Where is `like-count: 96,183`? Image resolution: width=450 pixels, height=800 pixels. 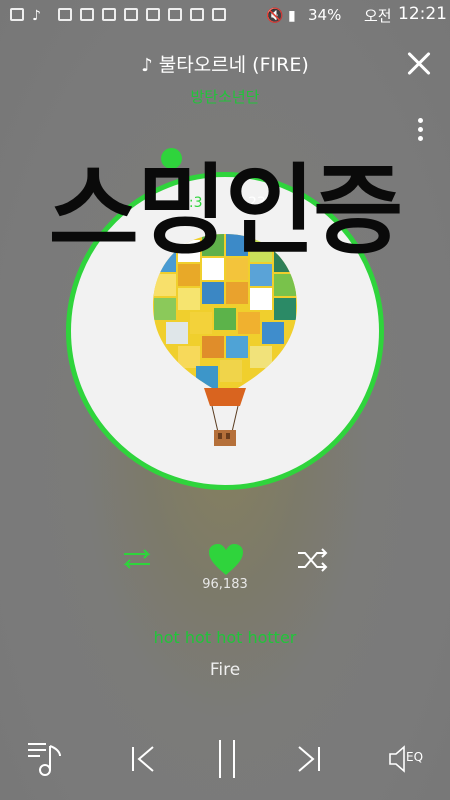
like-count: 96,183 is located at coordinates (225, 584).